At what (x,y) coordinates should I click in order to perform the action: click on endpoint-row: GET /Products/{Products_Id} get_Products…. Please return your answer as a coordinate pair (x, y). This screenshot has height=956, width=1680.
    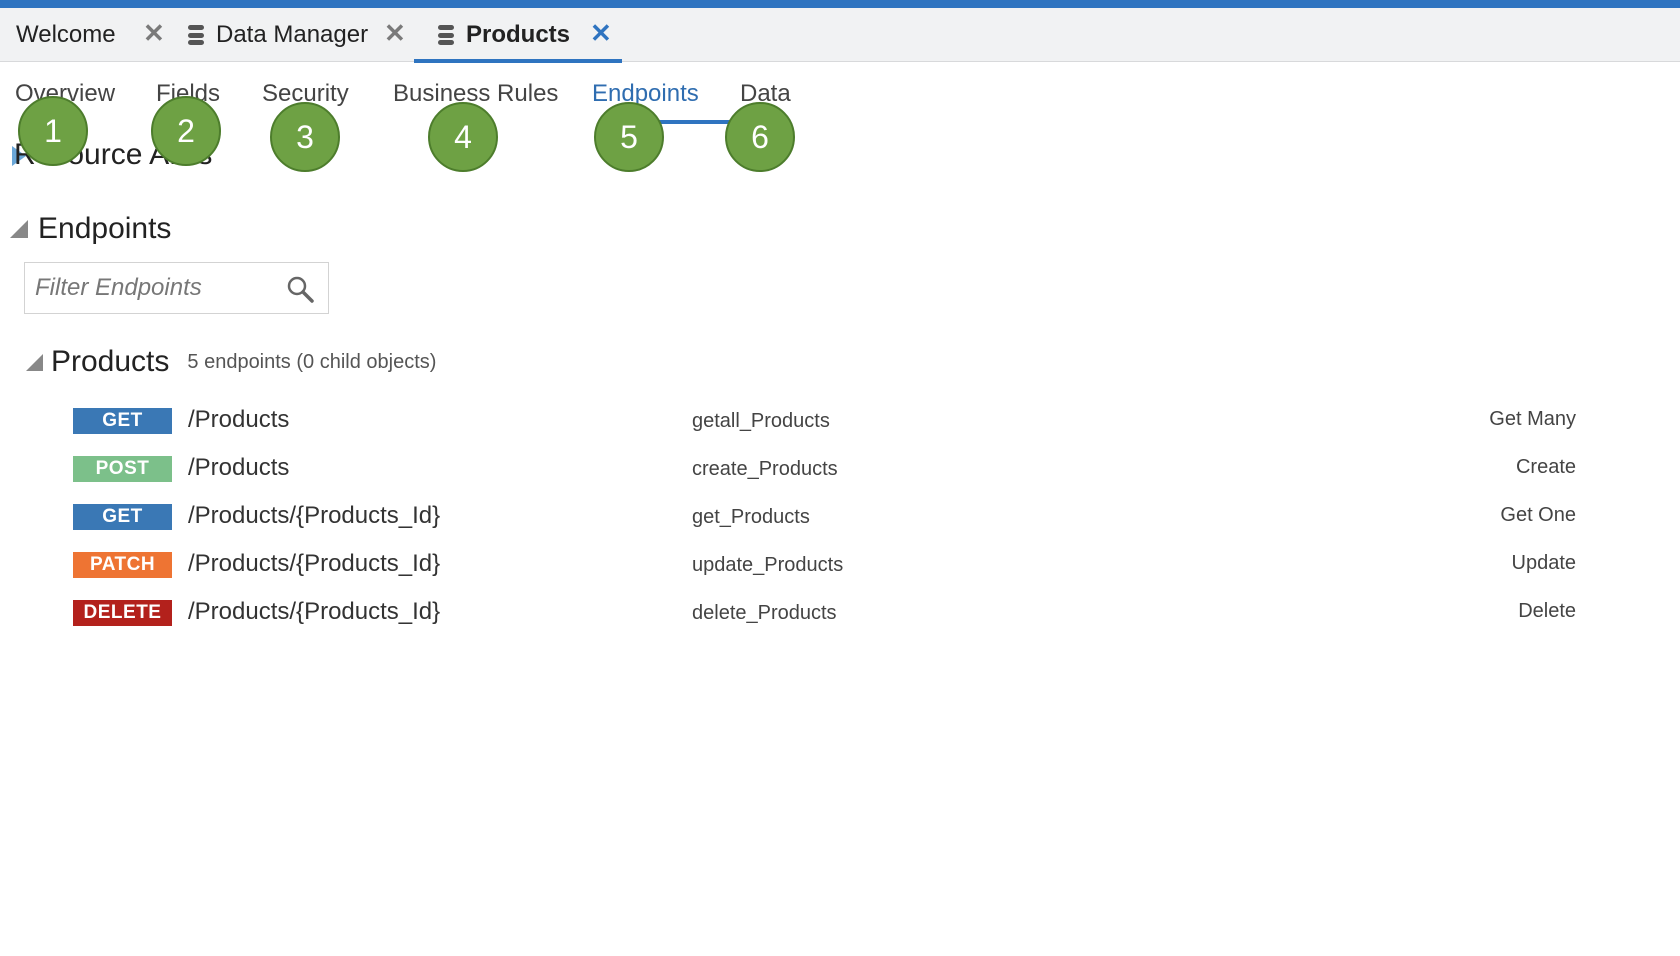
    Looking at the image, I should click on (840, 520).